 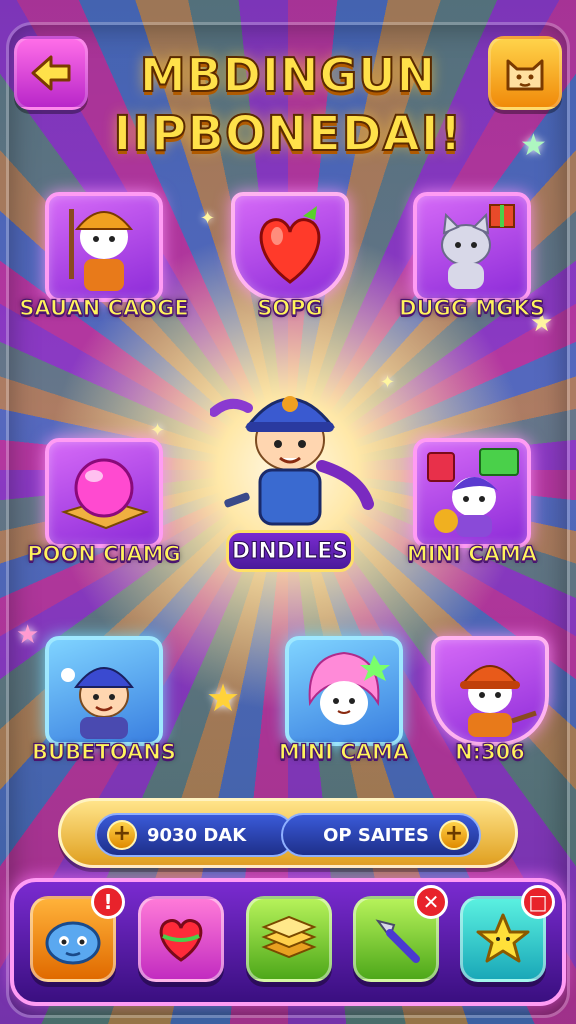 I want to click on notification-badge: !, so click(x=108, y=902).